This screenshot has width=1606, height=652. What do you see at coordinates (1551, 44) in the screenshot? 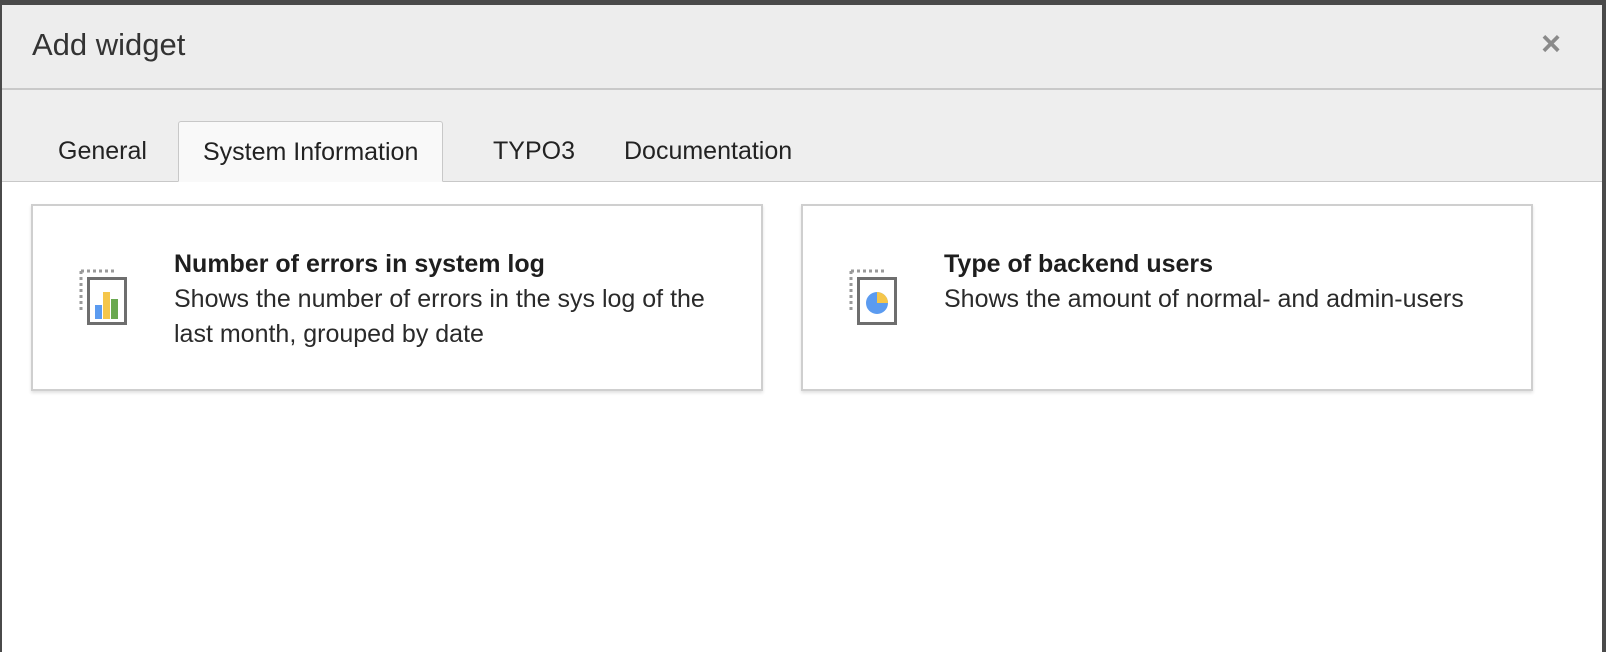
I see `close-icon: ×` at bounding box center [1551, 44].